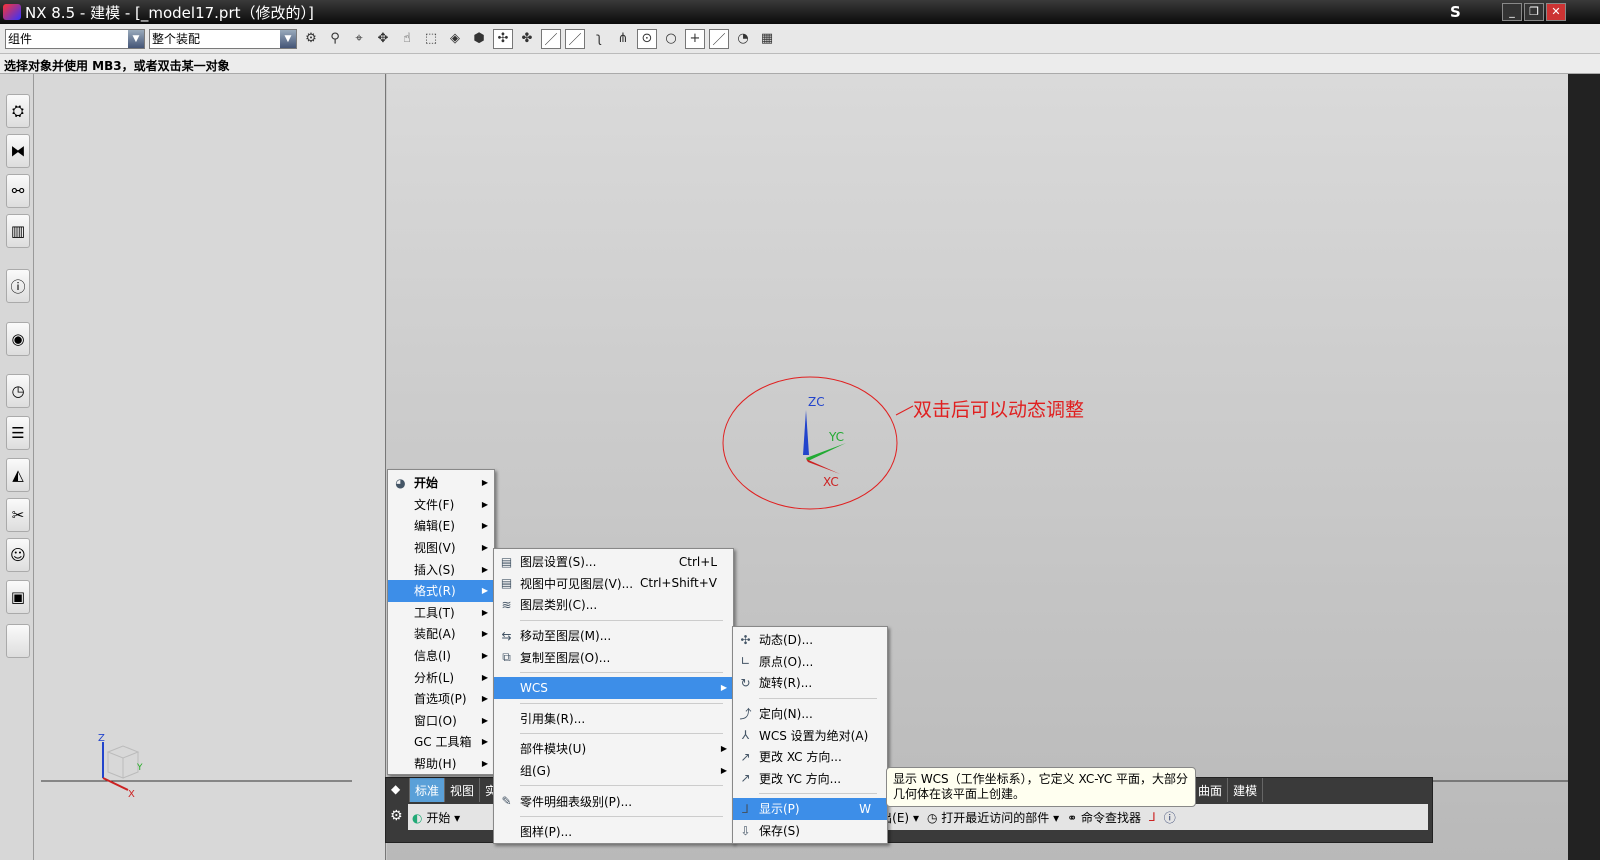 Image resolution: width=1600 pixels, height=860 pixels. I want to click on main-menu-item: 信息(I) ▶, so click(441, 656).